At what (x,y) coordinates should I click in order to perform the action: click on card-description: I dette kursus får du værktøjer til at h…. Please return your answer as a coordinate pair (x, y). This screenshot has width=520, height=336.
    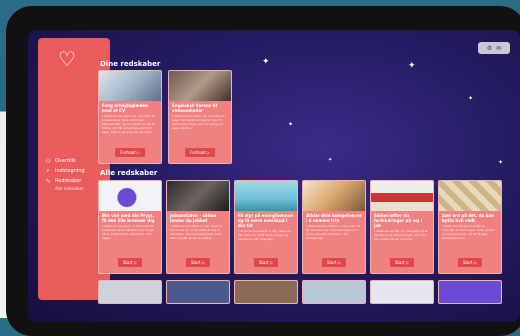
    Looking at the image, I should click on (401, 235).